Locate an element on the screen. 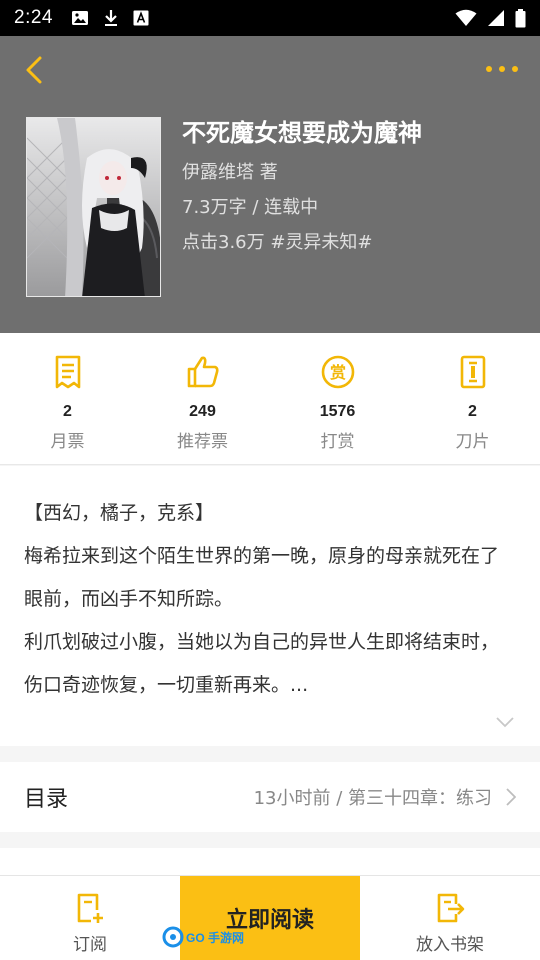 This screenshot has width=540, height=960. back-button is located at coordinates (34, 70).